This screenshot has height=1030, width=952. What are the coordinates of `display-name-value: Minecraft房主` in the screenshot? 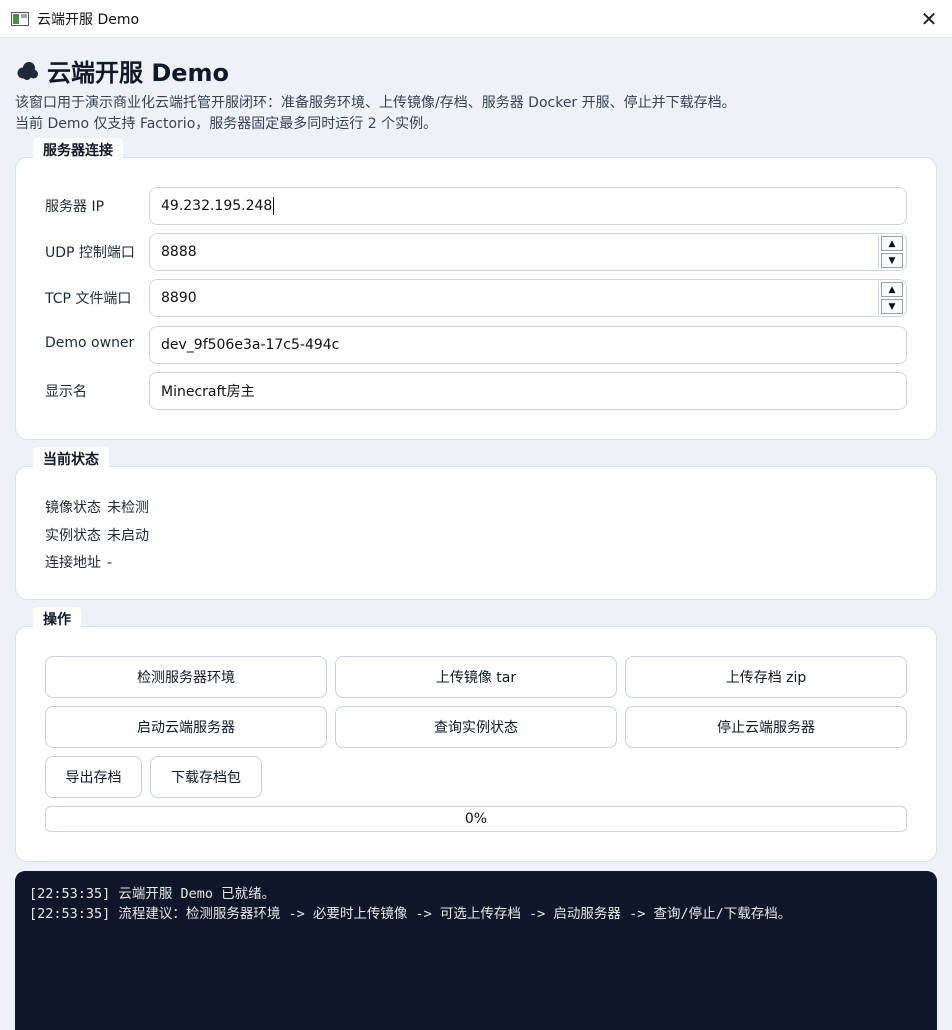 It's located at (208, 392).